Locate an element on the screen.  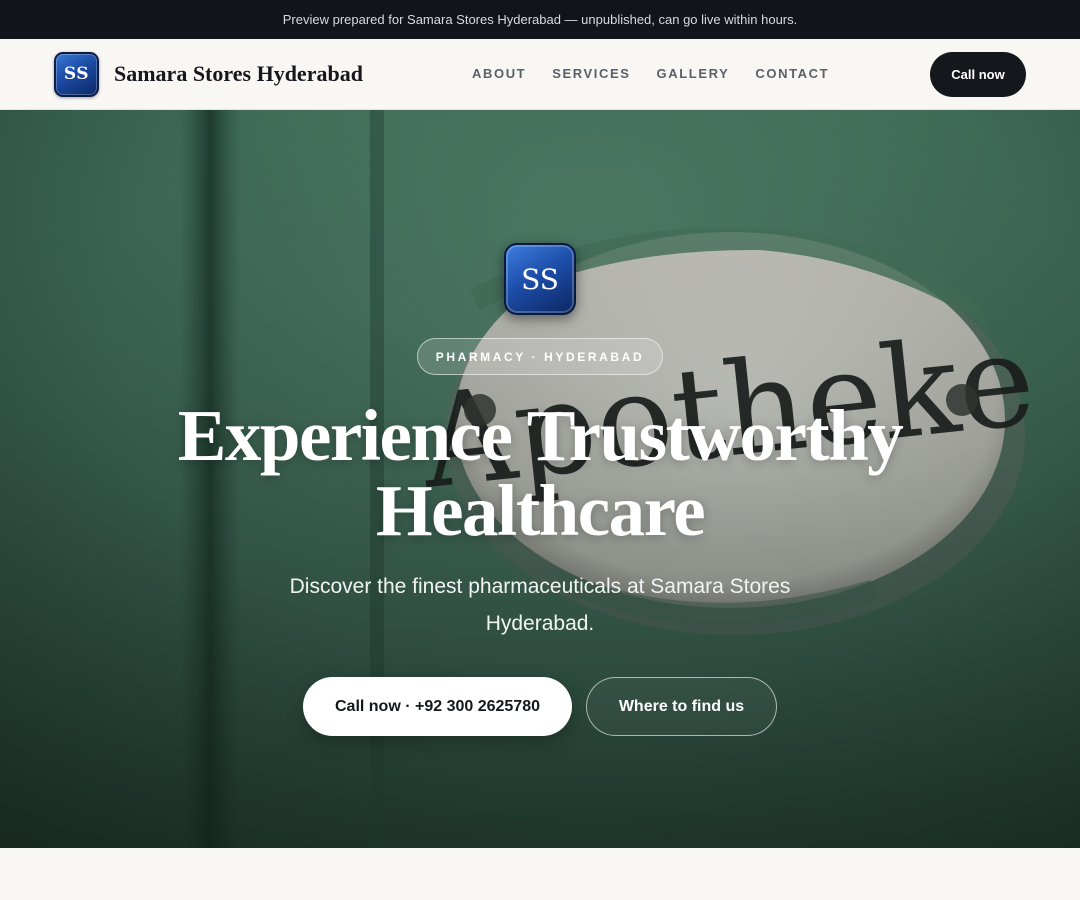
hero-headline-line1: Experience Trustworthy is located at coordinates (540, 435).